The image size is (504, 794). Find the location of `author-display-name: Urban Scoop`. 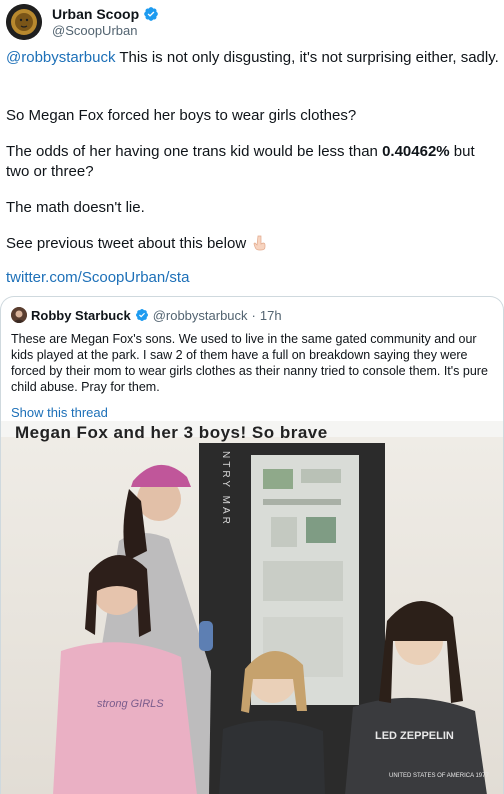

author-display-name: Urban Scoop is located at coordinates (95, 14).